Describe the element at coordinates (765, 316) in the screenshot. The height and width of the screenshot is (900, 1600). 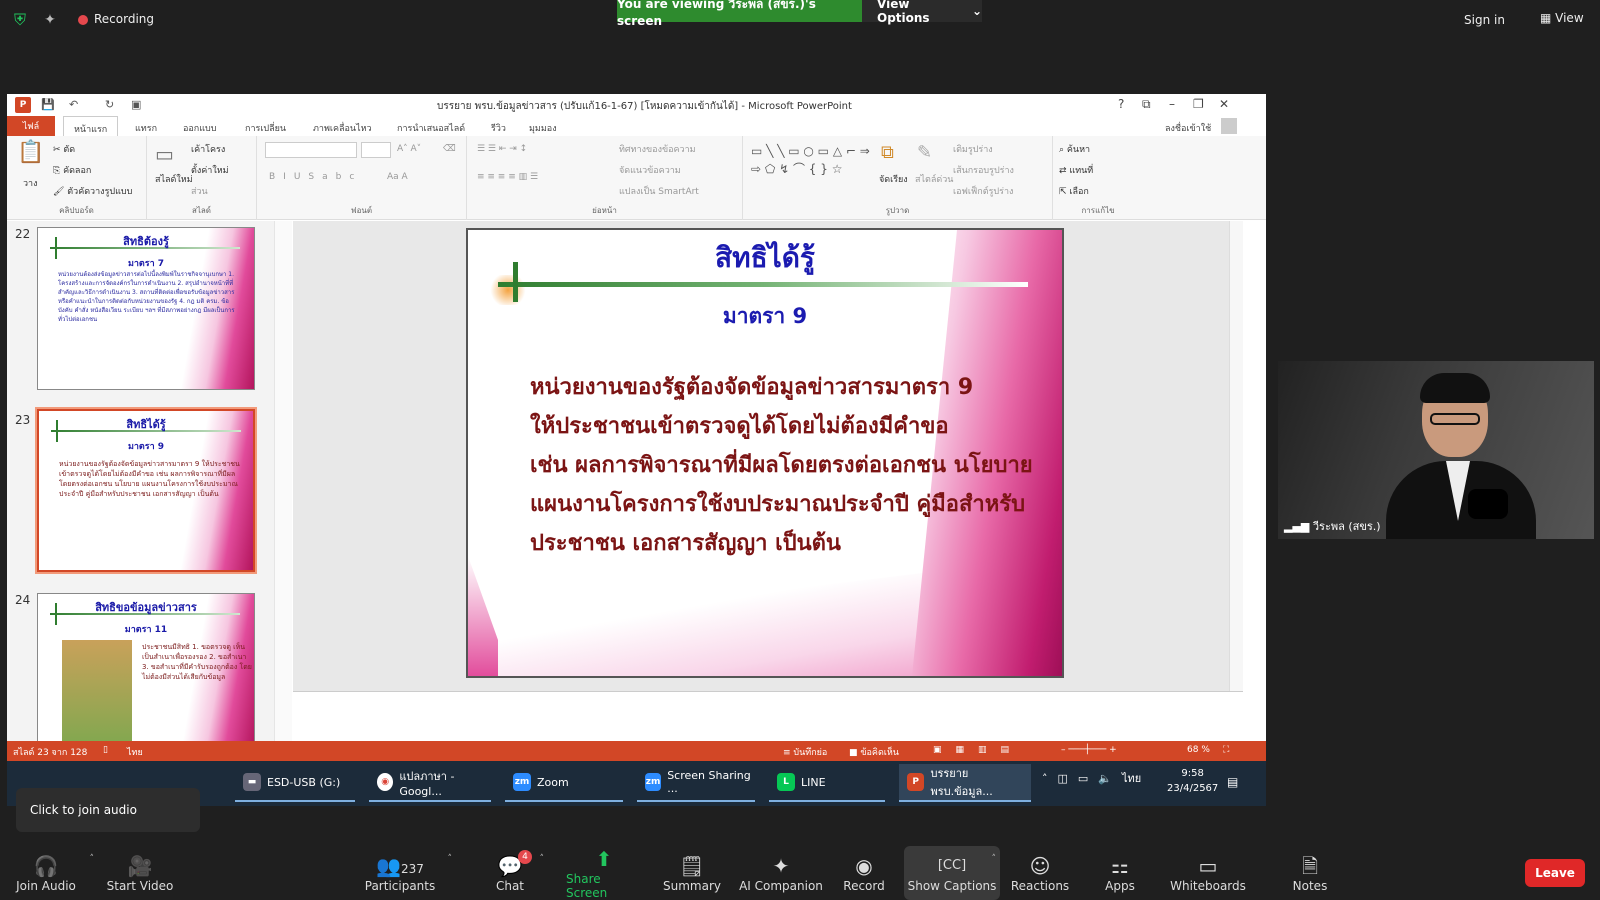
I see `slide-subtitle: มาตรา 9` at that location.